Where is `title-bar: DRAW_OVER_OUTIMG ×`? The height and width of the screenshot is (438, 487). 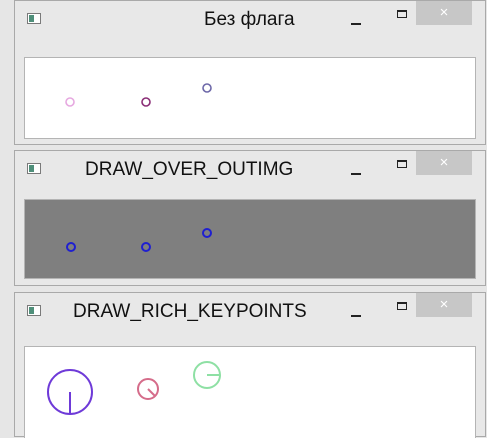
title-bar: DRAW_OVER_OUTIMG × is located at coordinates (250, 170).